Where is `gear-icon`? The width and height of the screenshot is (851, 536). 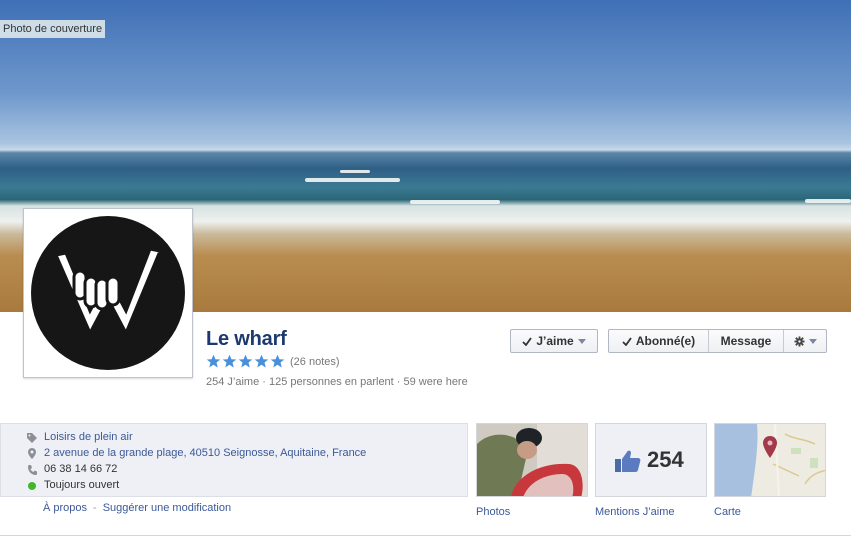
gear-icon is located at coordinates (799, 341).